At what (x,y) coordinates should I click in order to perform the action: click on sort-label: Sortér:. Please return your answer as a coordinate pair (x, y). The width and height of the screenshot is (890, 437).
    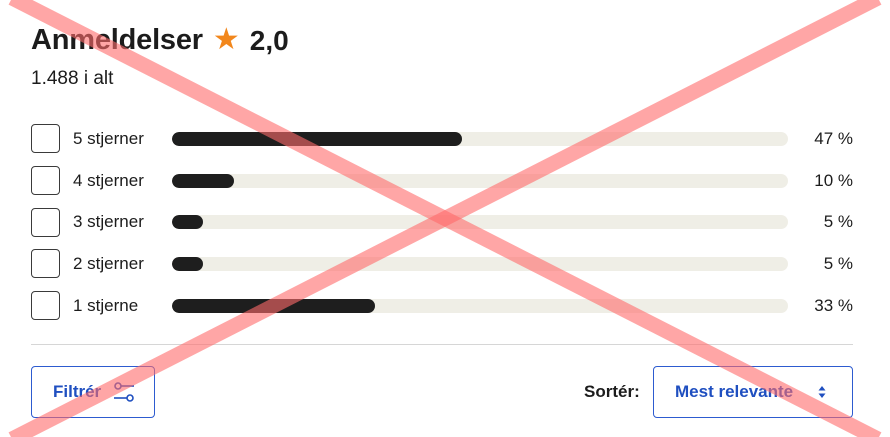
    Looking at the image, I should click on (612, 391).